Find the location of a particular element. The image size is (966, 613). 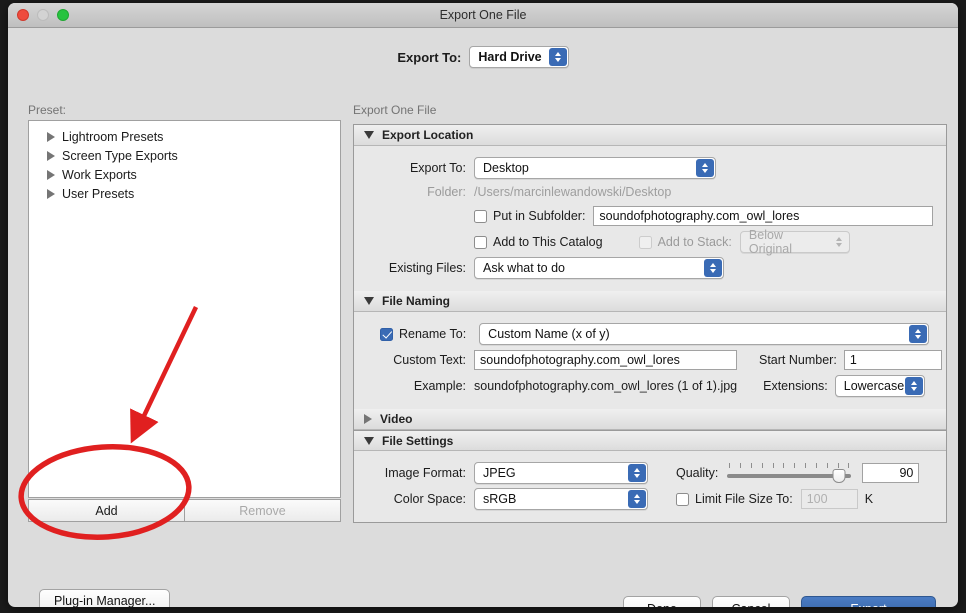

export-to-destination-value: Hard Drive is located at coordinates (510, 57).